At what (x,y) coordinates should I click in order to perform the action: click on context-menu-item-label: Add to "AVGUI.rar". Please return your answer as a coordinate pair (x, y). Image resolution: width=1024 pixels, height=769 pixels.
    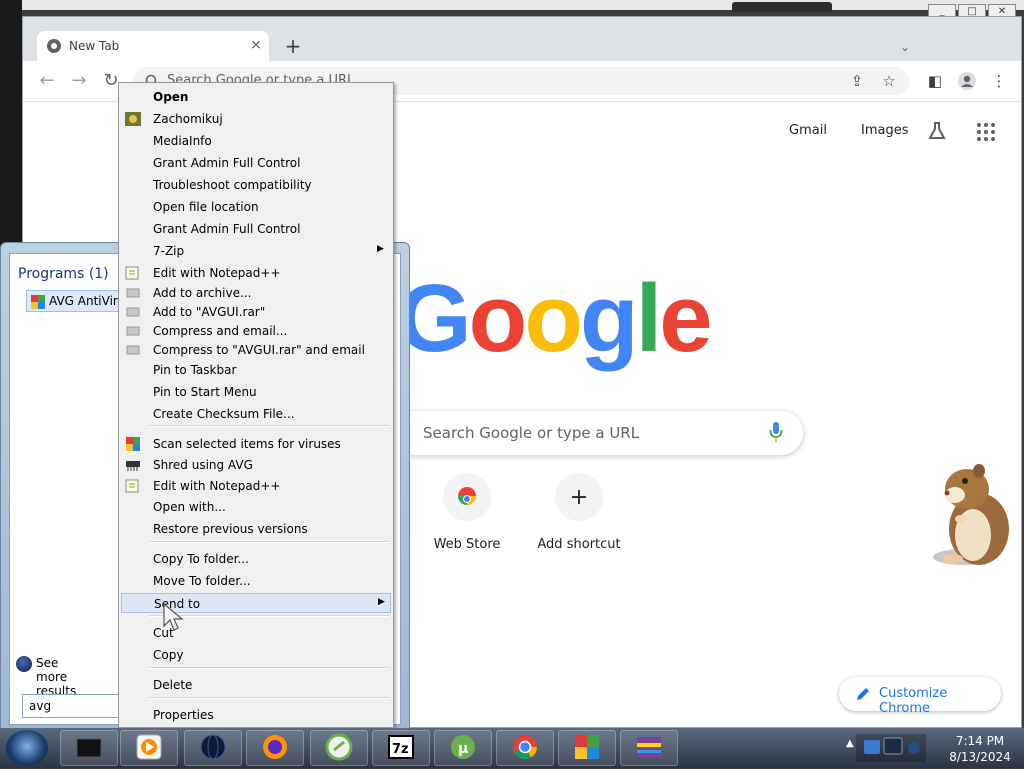
    Looking at the image, I should click on (209, 312).